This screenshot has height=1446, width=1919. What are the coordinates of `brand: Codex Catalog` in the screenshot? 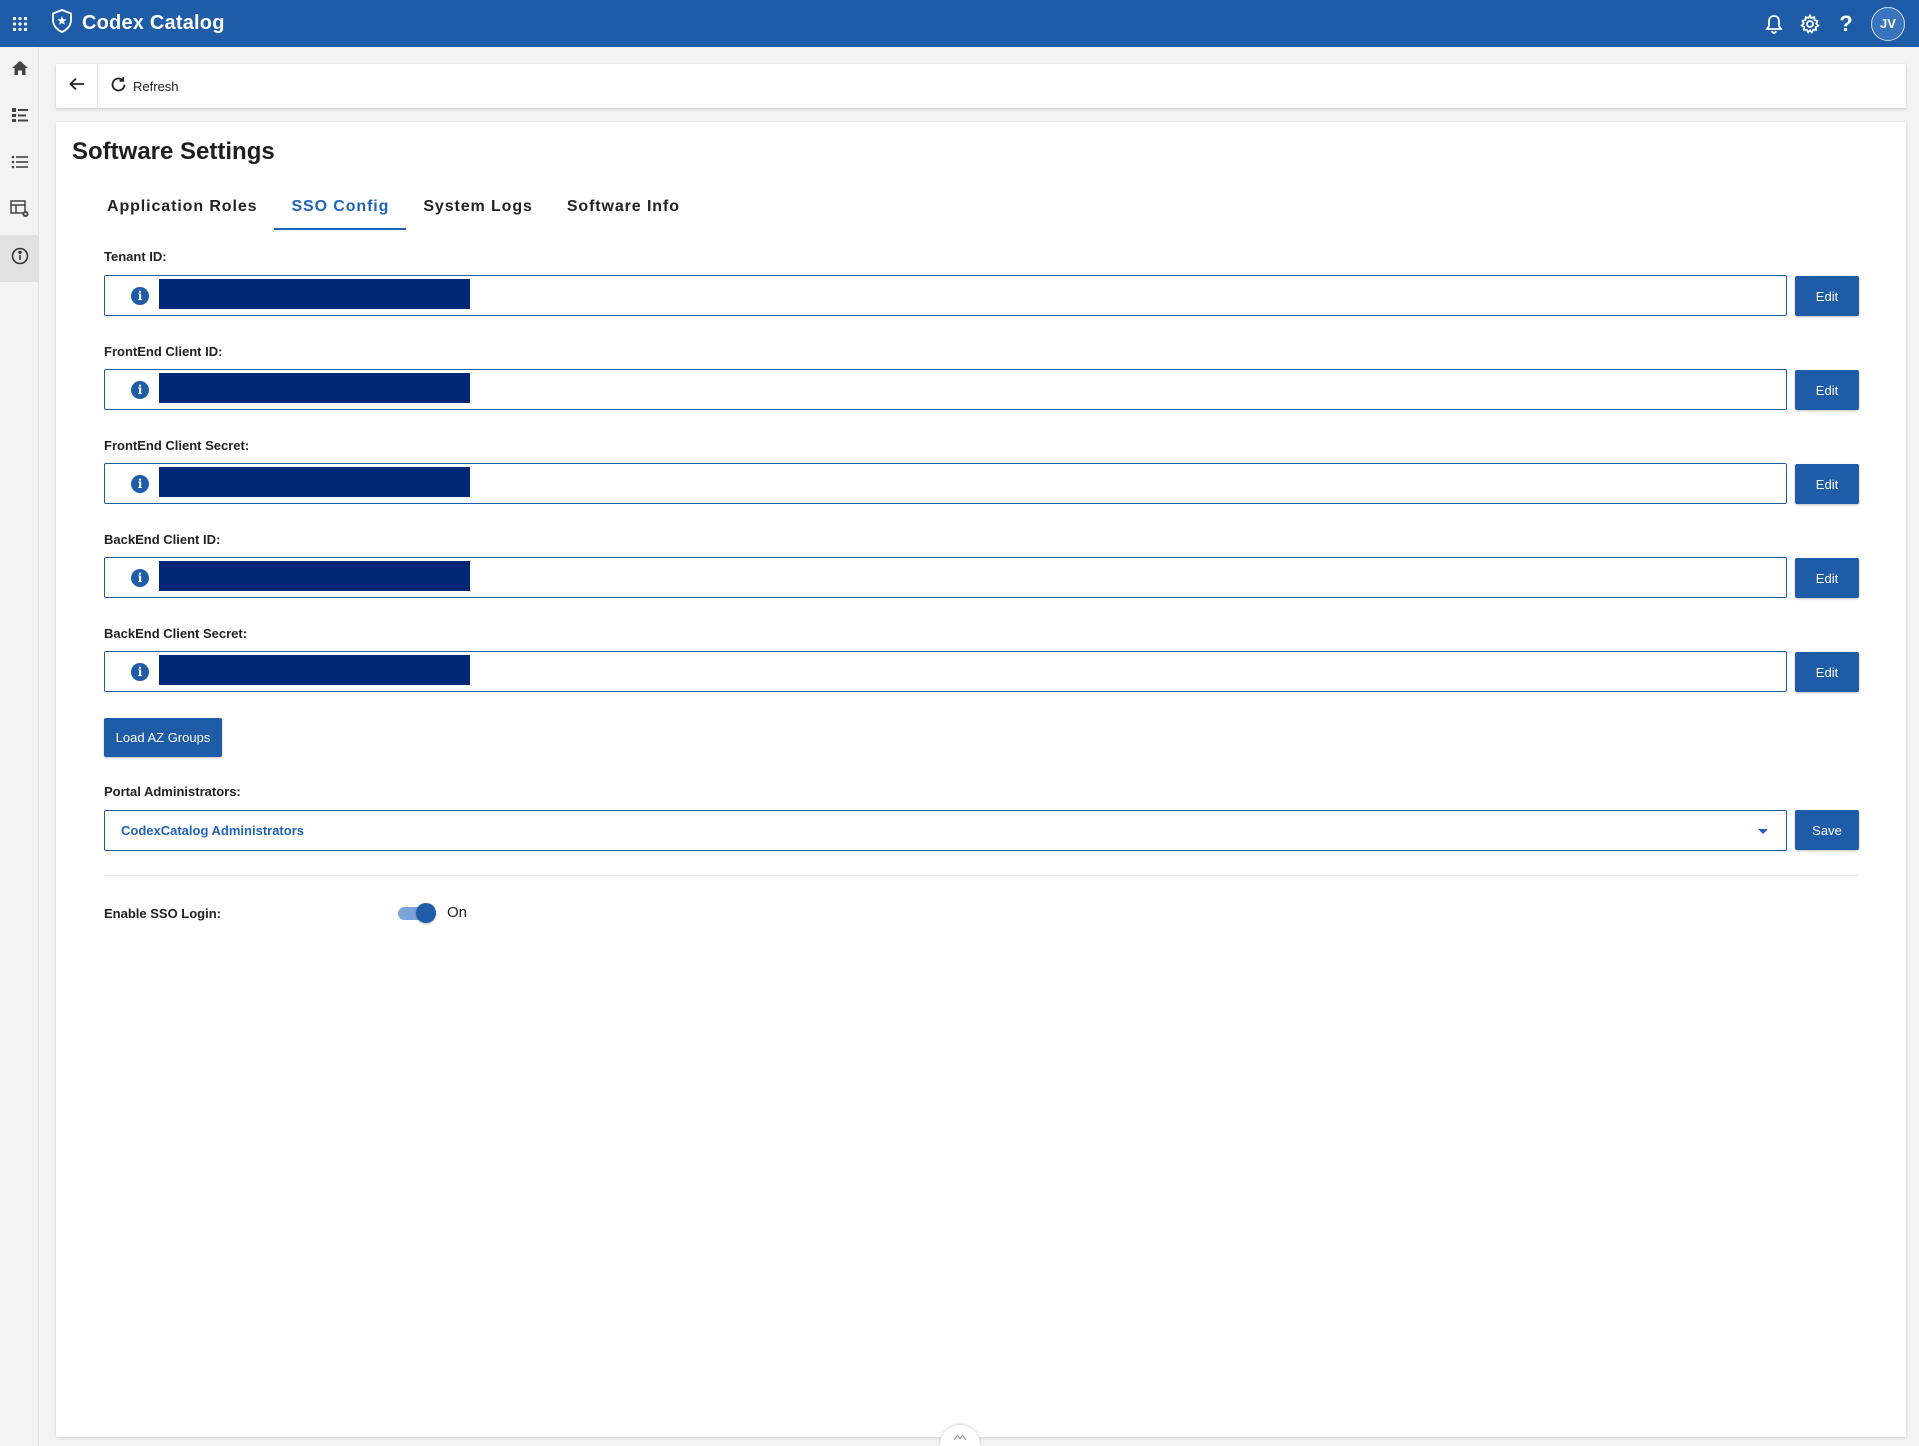 It's located at (137, 23).